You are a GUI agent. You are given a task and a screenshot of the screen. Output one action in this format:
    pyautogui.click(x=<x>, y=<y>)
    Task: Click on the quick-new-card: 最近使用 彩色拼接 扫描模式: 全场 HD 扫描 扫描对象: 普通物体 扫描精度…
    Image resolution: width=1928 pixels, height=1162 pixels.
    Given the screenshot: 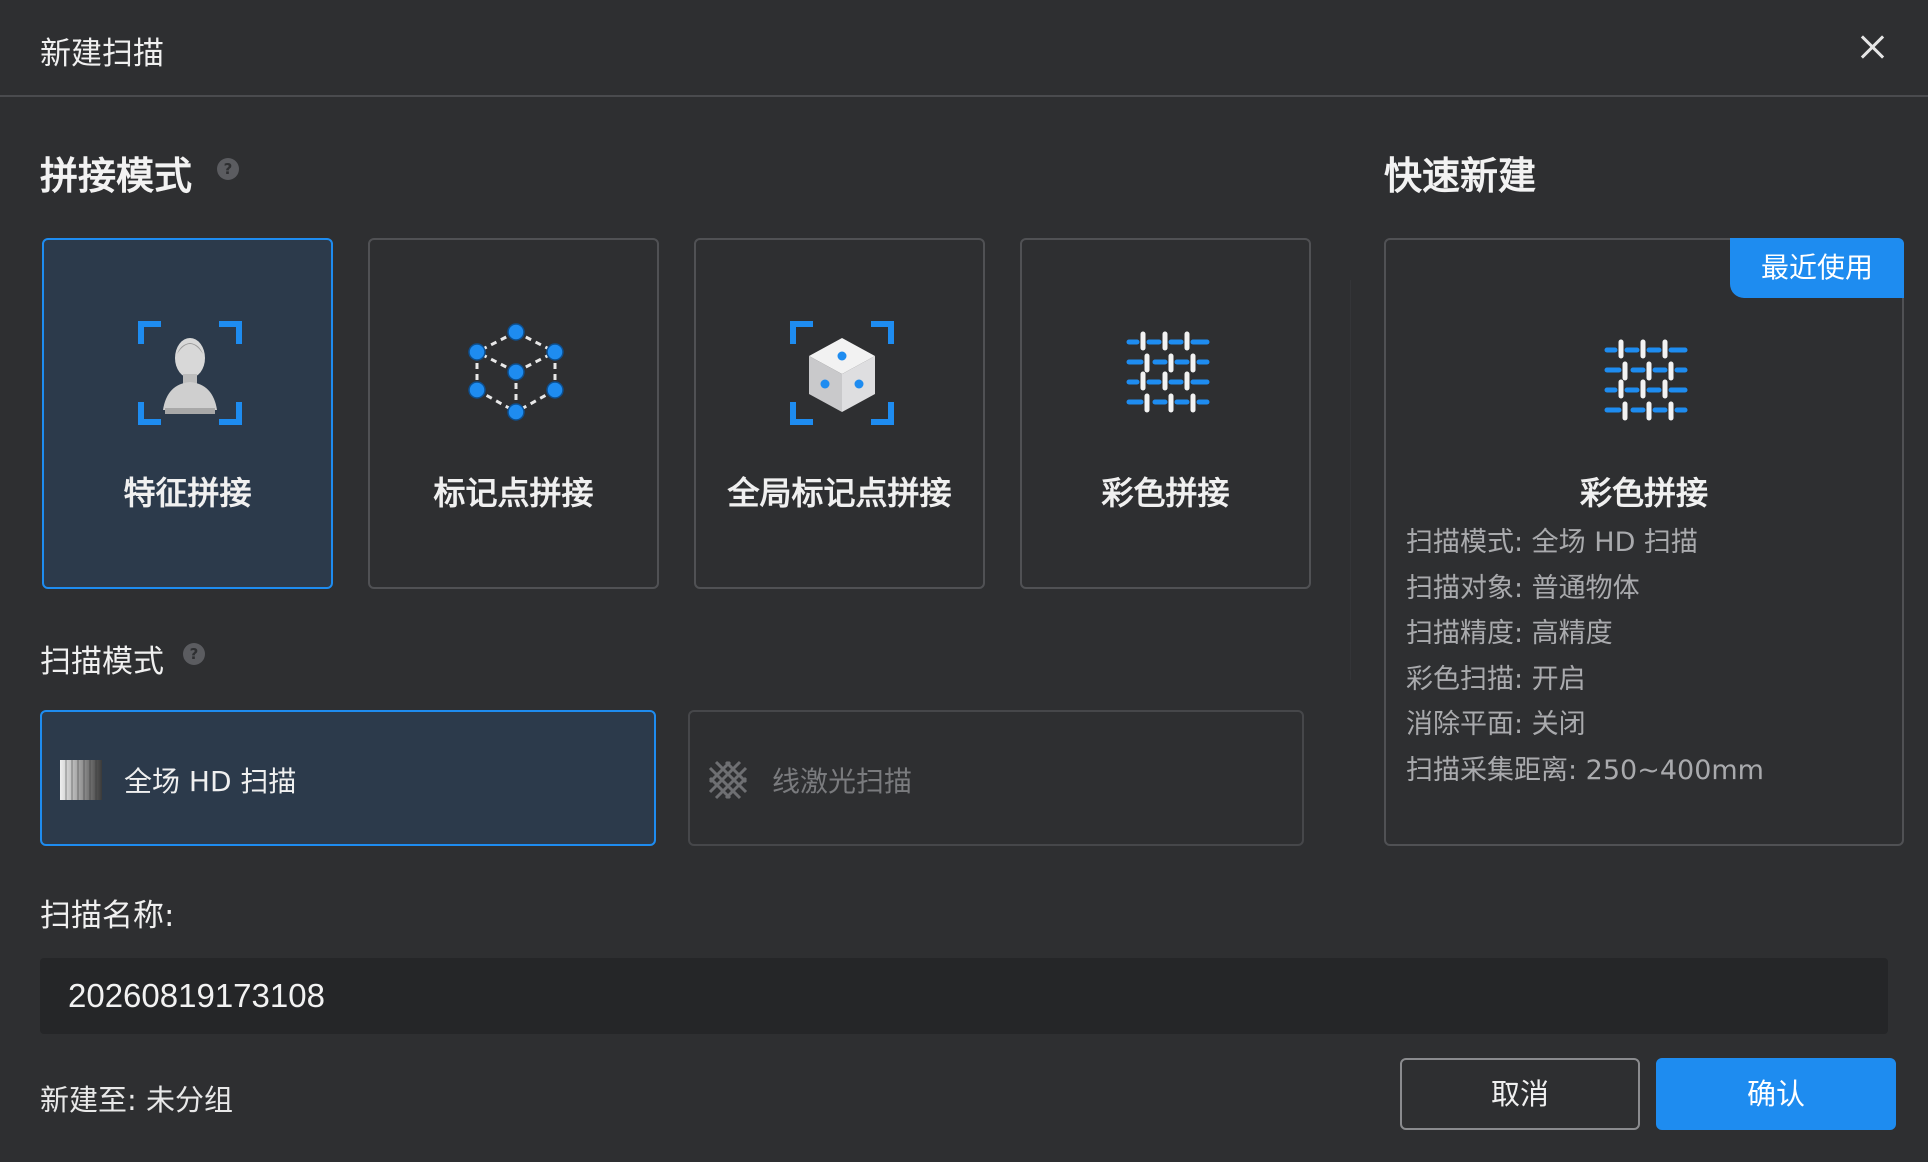 What is the action you would take?
    pyautogui.click(x=1644, y=542)
    